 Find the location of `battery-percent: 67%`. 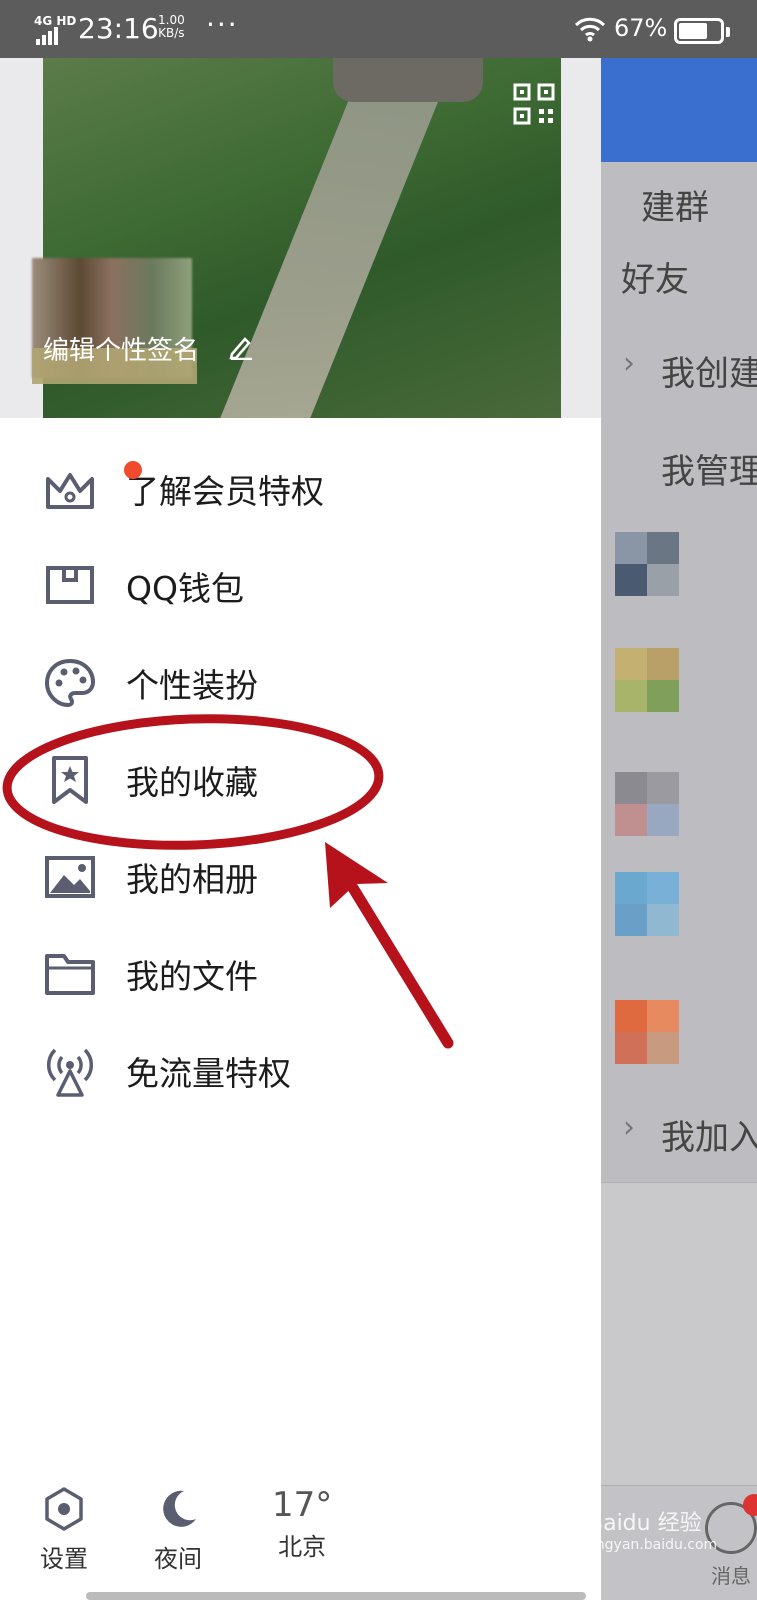

battery-percent: 67% is located at coordinates (641, 28).